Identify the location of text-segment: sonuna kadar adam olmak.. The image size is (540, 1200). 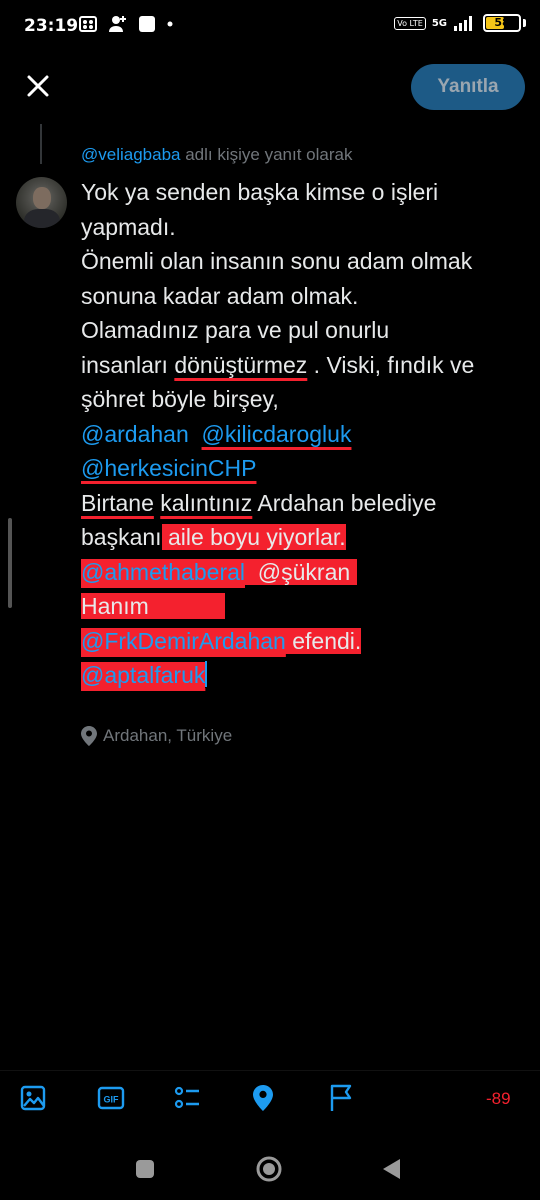
(220, 295).